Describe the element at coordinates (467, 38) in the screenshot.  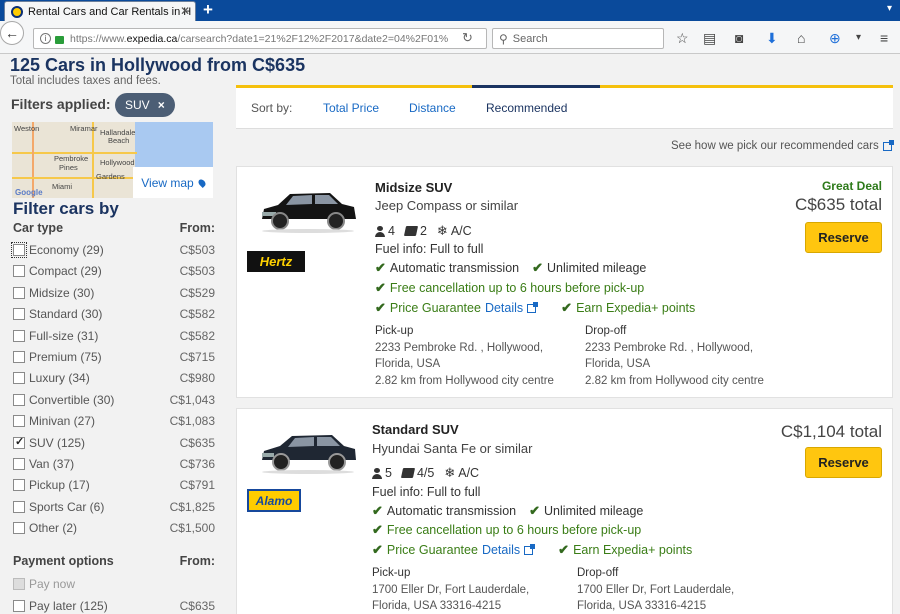
I see `reload-icon: ↻` at that location.